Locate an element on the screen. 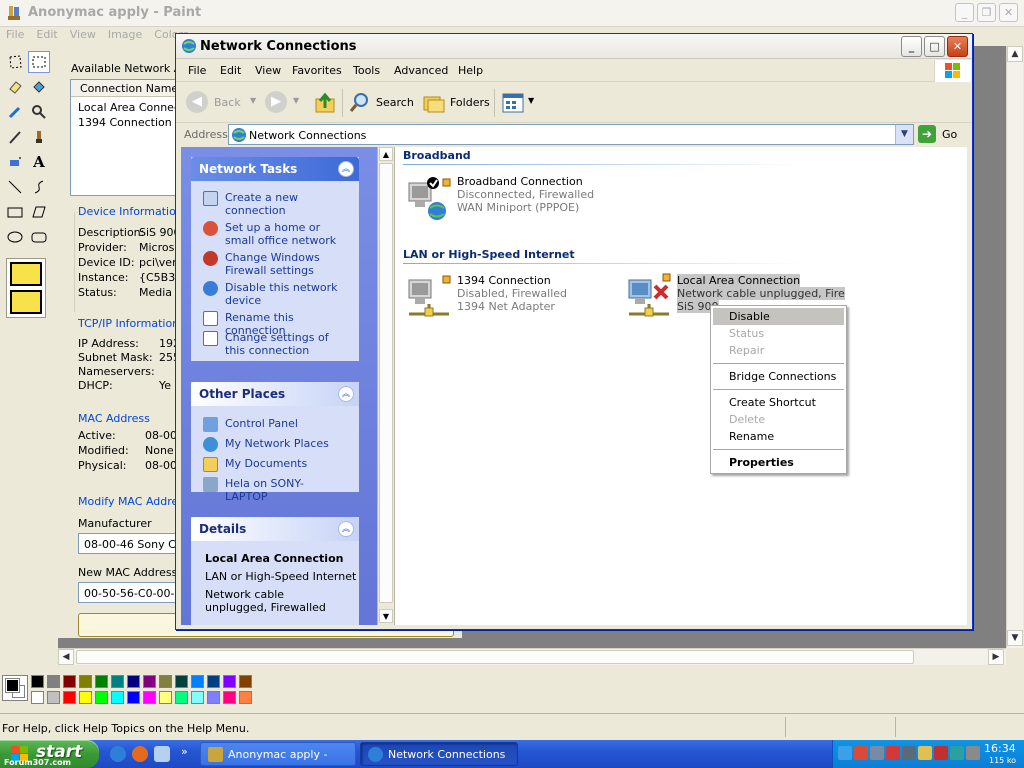 Image resolution: width=1024 pixels, height=768 pixels. context-menu-item-disable: Disable is located at coordinates (778, 316).